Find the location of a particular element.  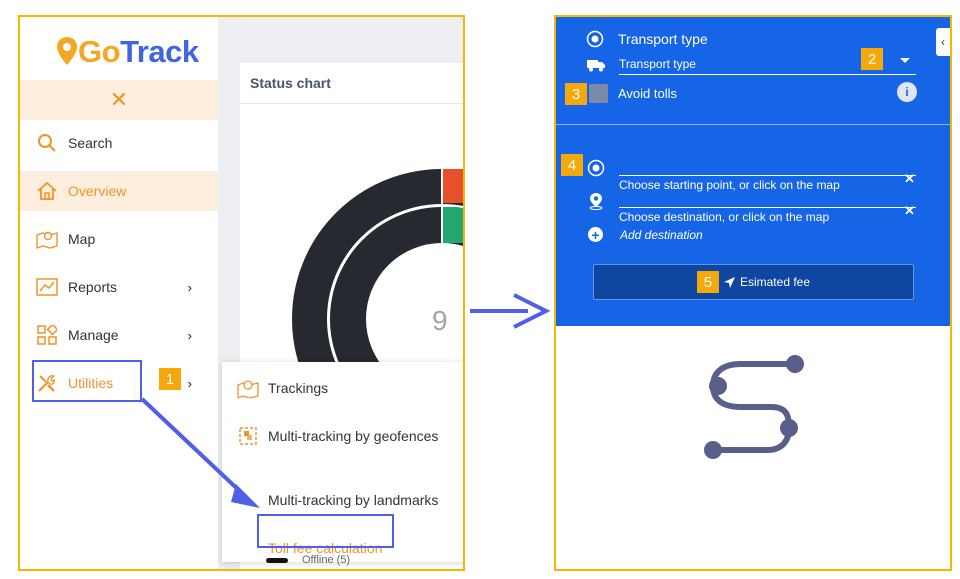

radio-selected-icon is located at coordinates (595, 39).